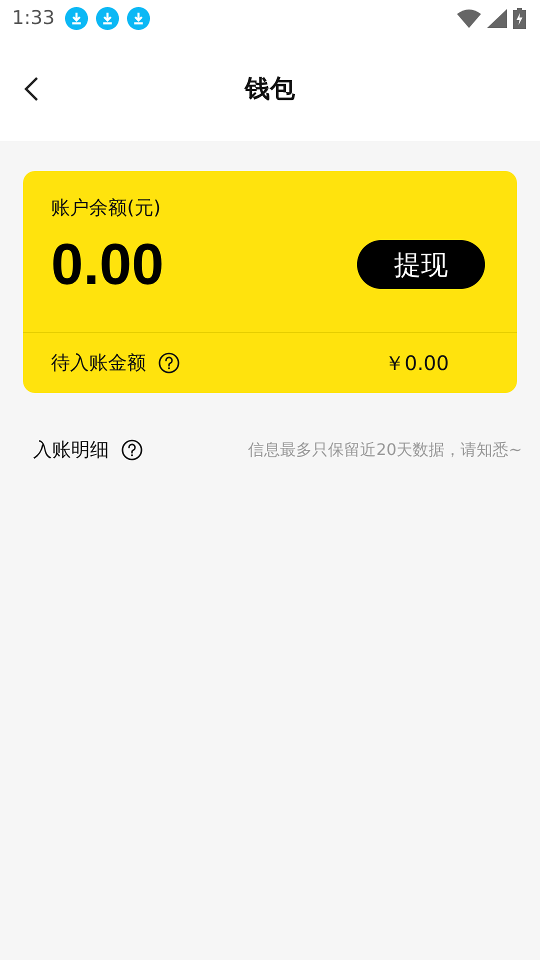  Describe the element at coordinates (416, 363) in the screenshot. I see `pending-amount: ￥0.00` at that location.